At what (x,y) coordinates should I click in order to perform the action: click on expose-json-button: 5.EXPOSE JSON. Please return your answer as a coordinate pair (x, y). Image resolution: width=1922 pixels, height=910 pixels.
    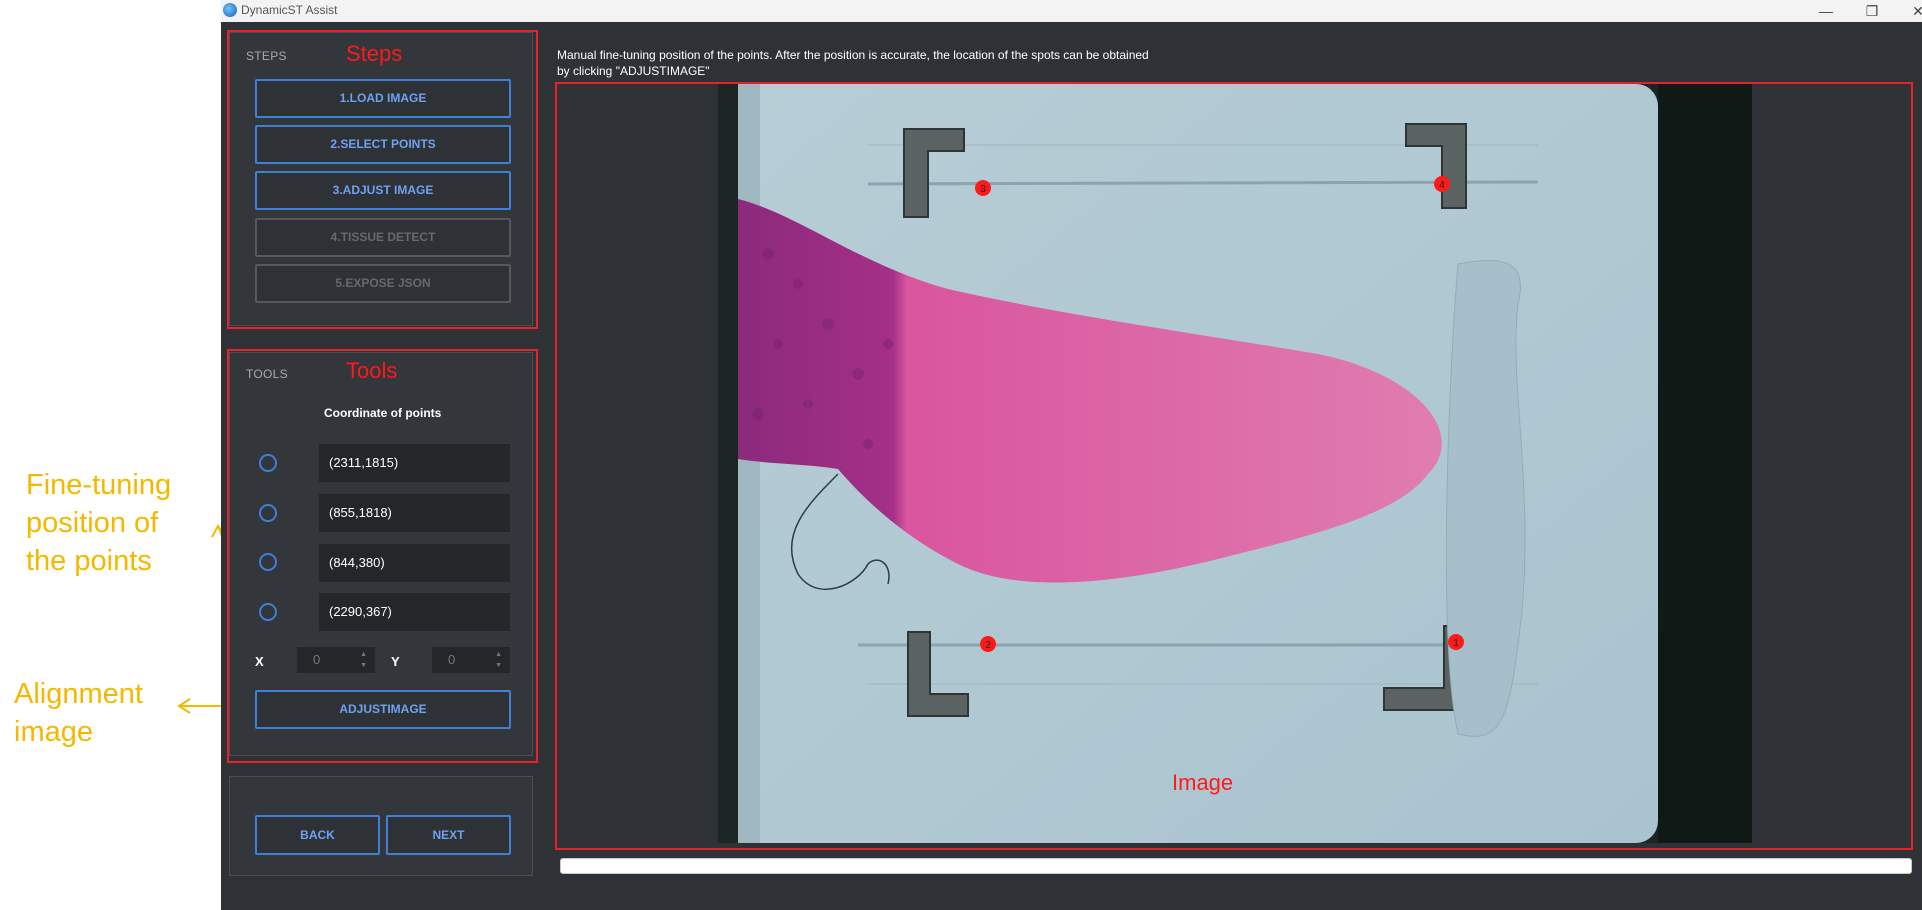
    Looking at the image, I should click on (383, 283).